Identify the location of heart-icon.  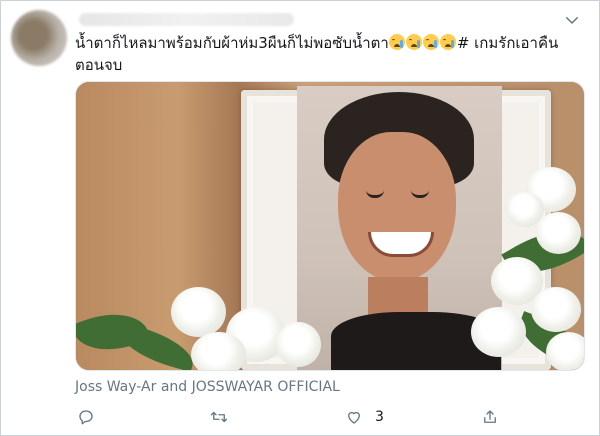
(354, 417).